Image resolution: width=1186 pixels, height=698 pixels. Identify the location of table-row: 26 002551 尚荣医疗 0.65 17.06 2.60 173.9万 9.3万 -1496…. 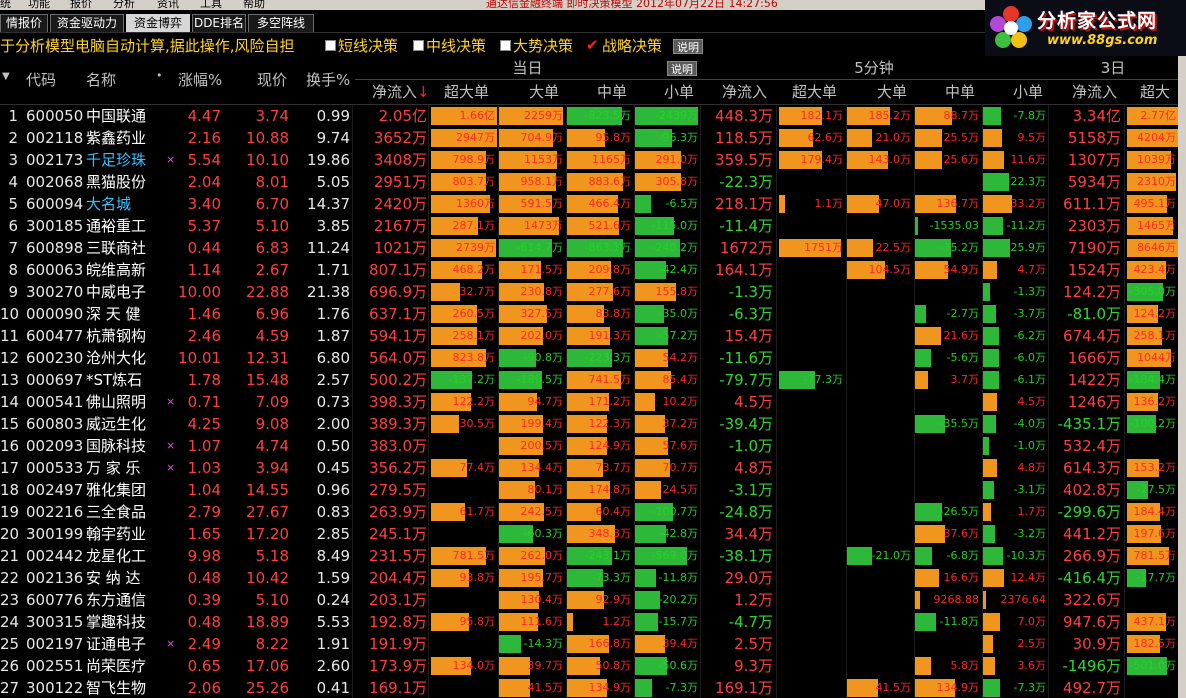
(589, 666).